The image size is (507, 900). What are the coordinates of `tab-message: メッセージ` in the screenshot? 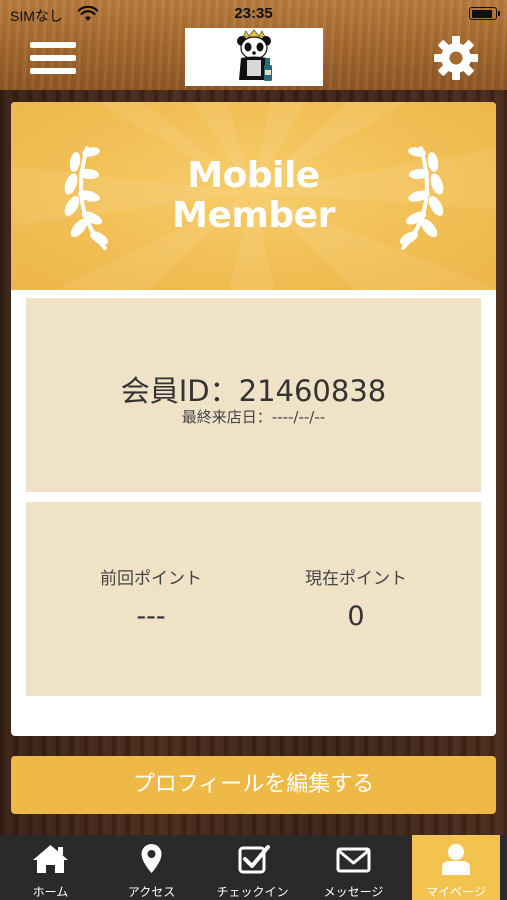 It's located at (353, 867).